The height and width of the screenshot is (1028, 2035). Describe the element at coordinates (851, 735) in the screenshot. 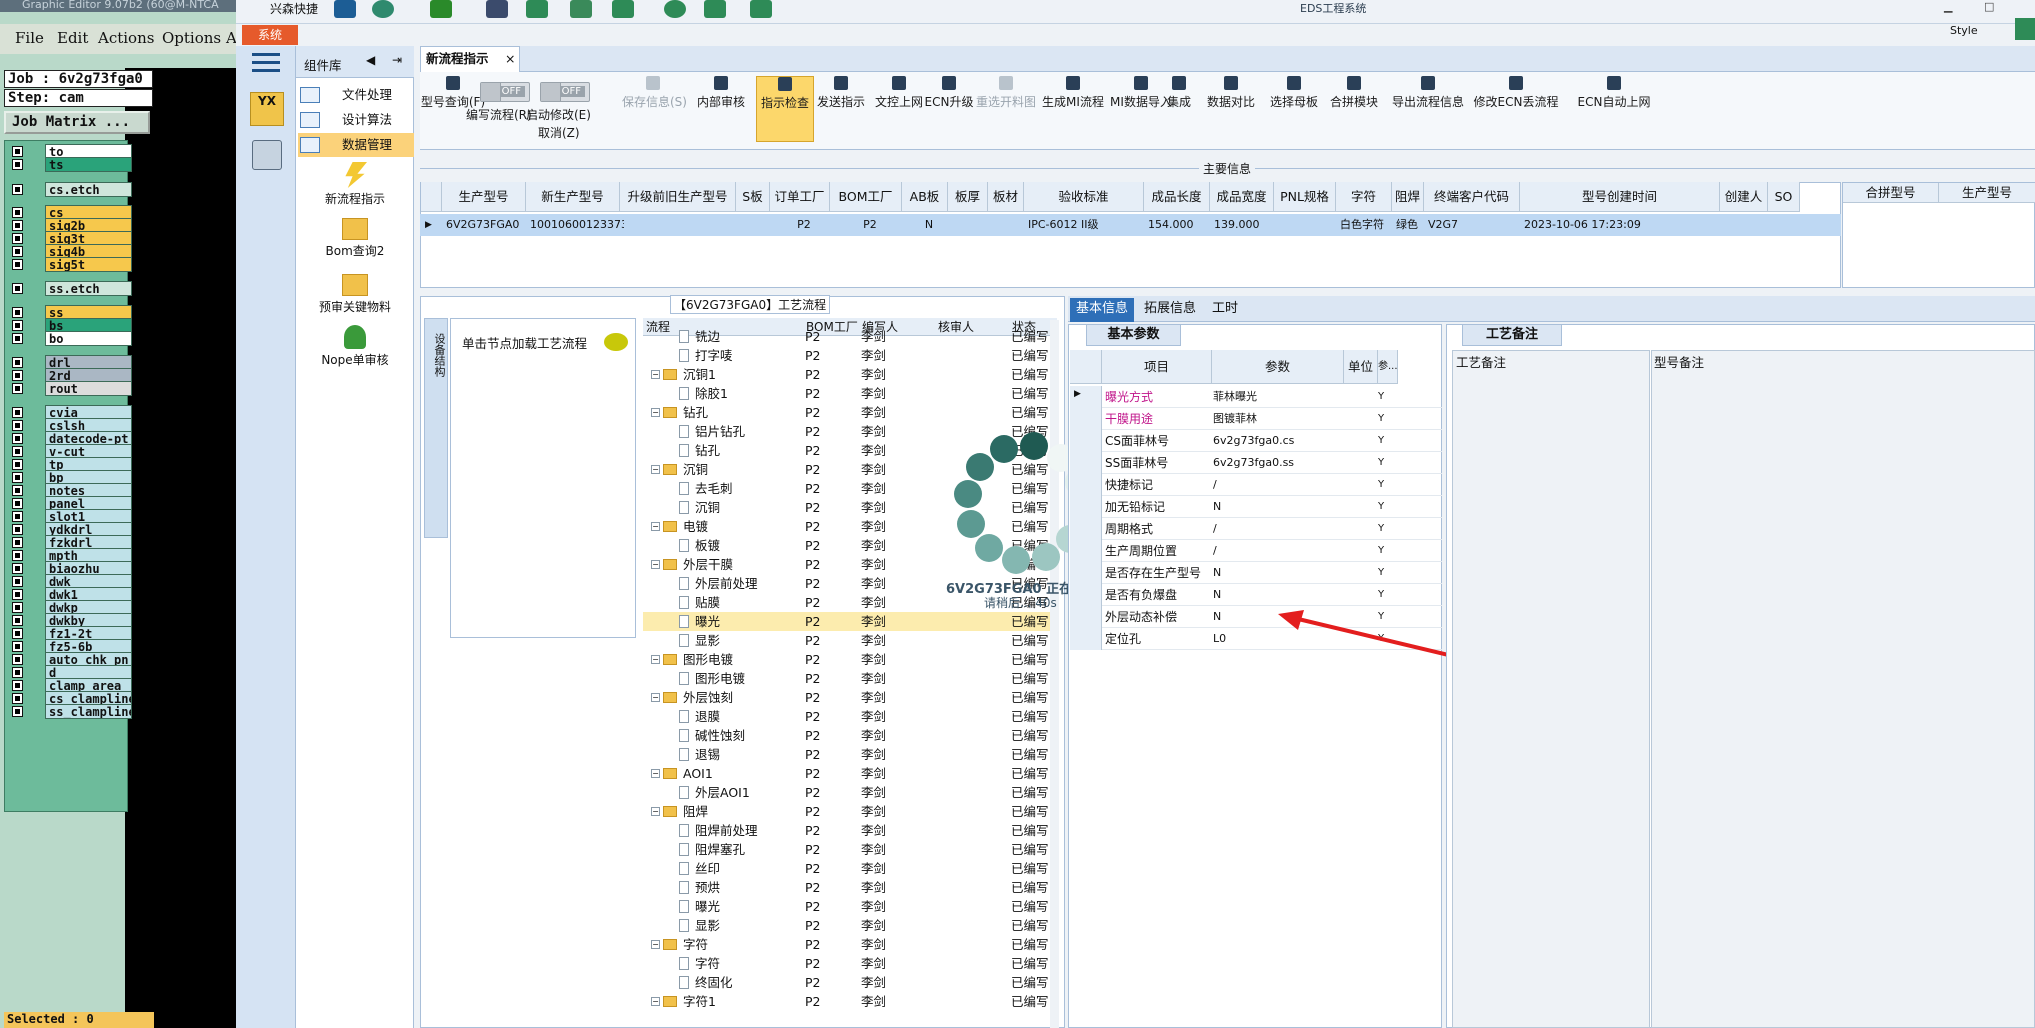

I see `tree-row: 碱性蚀刻 P2 李剑 已编写` at that location.